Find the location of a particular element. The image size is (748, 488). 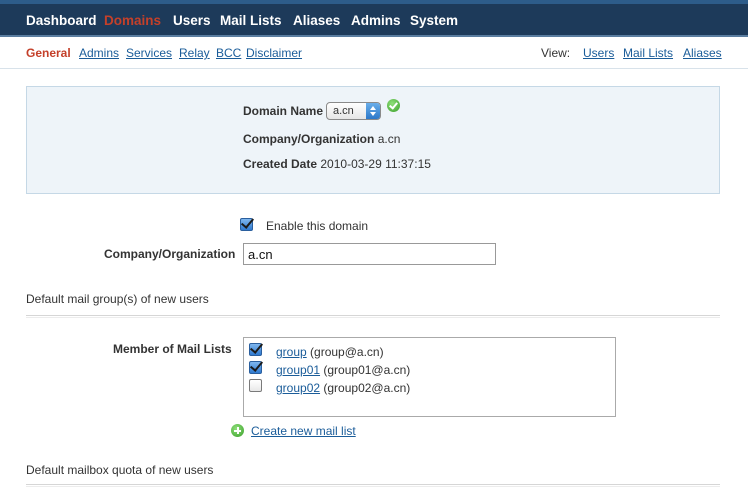

quota-section-title: Default mailbox quota of new users is located at coordinates (120, 470).